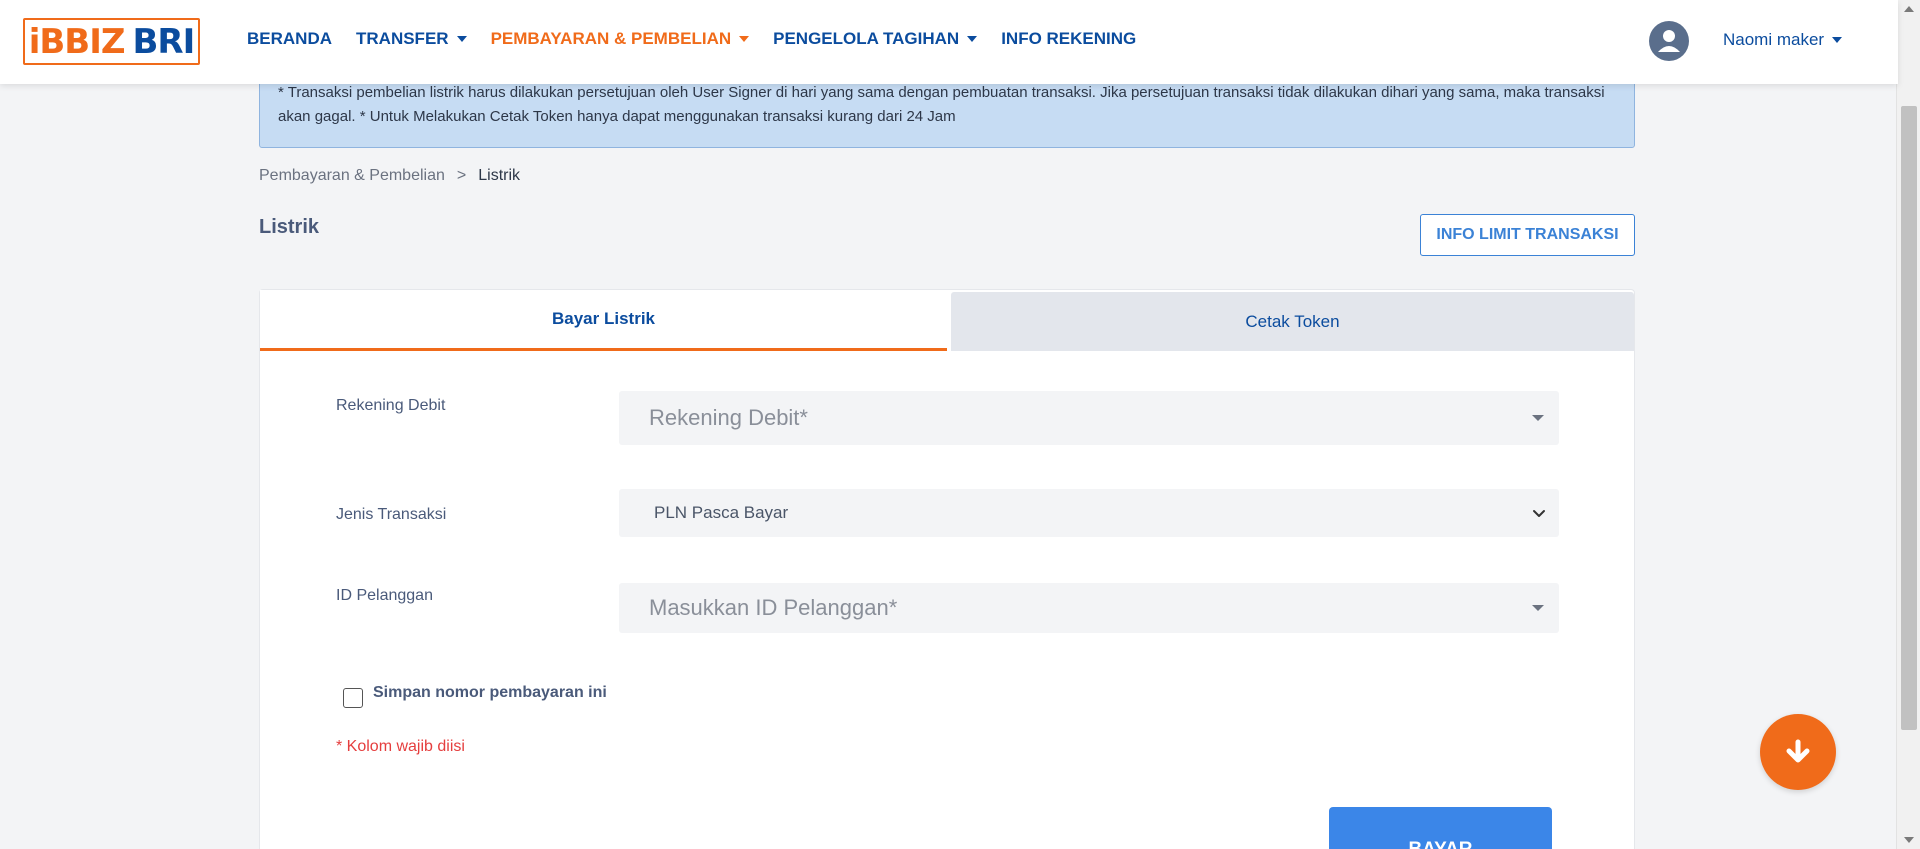 Image resolution: width=1920 pixels, height=849 pixels. I want to click on tab-bayar-listrik: Bayar Listrik, so click(603, 320).